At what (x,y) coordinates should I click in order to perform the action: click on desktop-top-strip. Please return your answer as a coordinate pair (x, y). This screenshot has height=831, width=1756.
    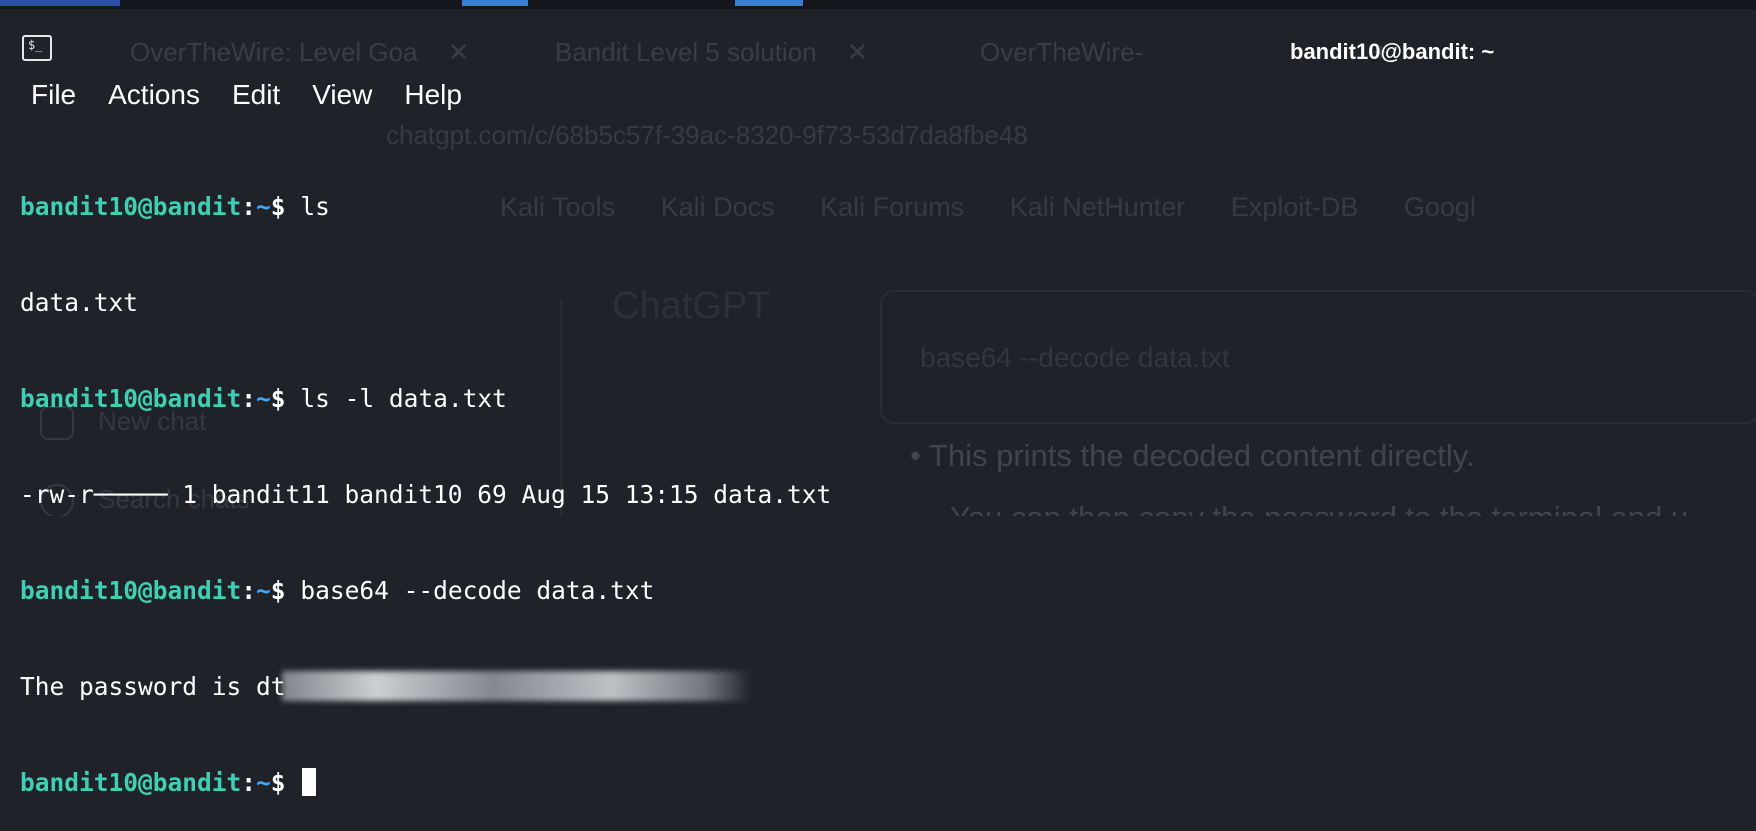
    Looking at the image, I should click on (878, 4).